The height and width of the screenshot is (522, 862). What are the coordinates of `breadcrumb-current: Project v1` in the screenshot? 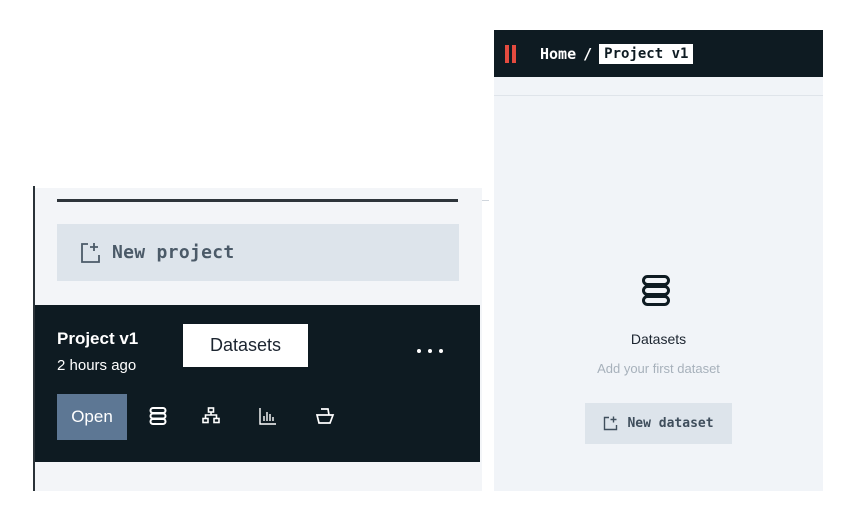 It's located at (646, 53).